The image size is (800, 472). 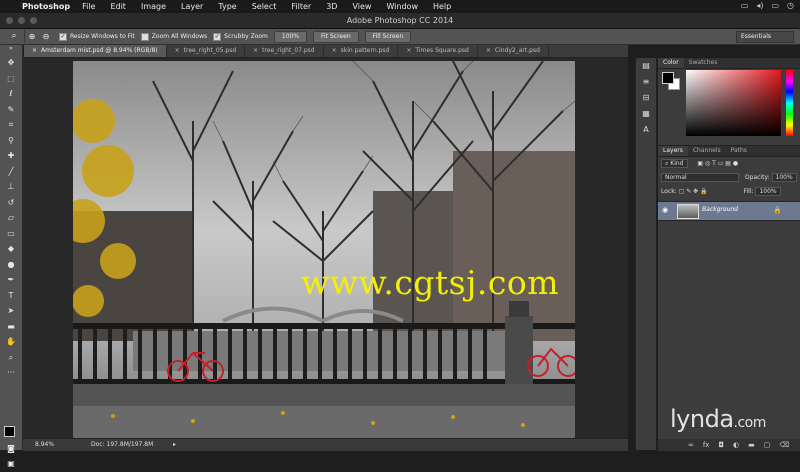 I want to click on tab-tree-right-05: × tree_right_05.psd, so click(x=206, y=51).